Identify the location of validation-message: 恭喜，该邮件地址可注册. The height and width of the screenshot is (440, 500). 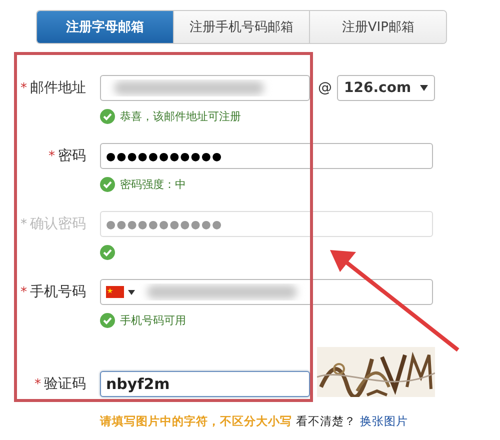
(180, 116).